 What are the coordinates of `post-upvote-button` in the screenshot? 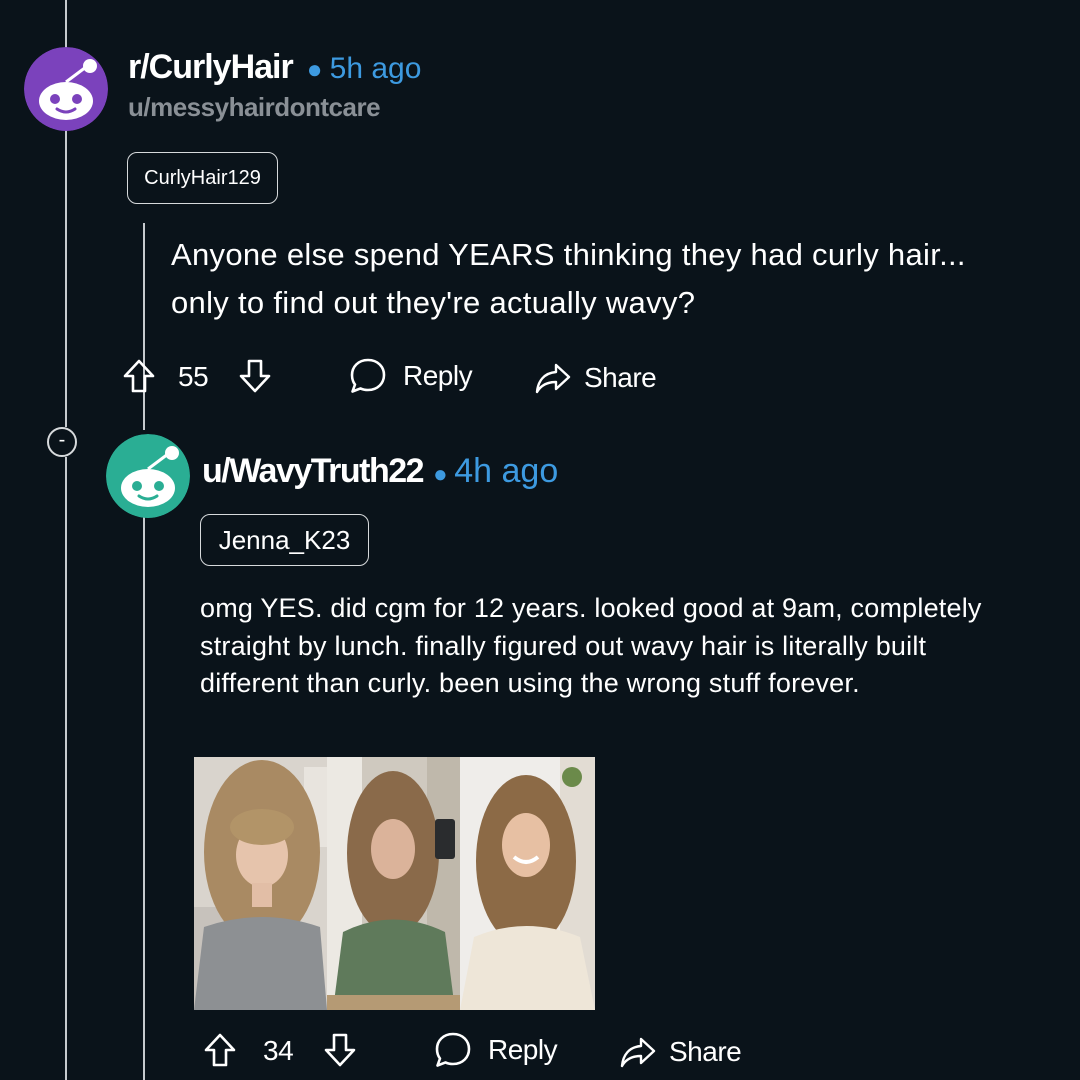 It's located at (139, 376).